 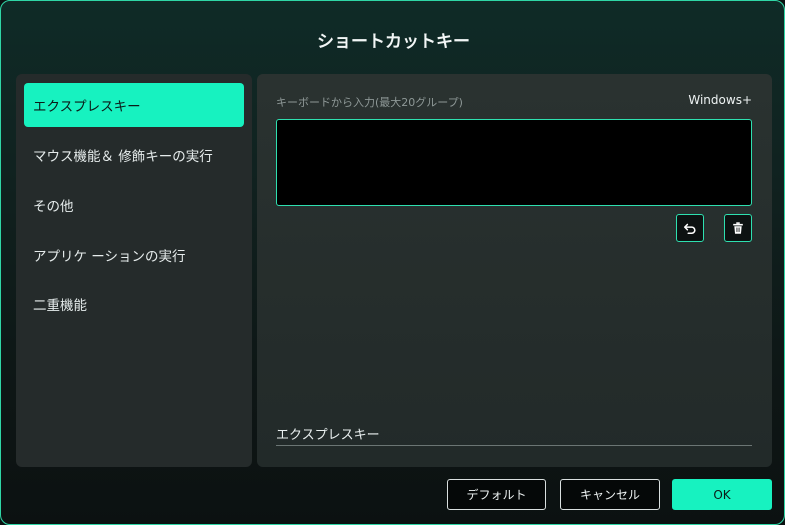 I want to click on default-button: デフォルト, so click(x=496, y=494).